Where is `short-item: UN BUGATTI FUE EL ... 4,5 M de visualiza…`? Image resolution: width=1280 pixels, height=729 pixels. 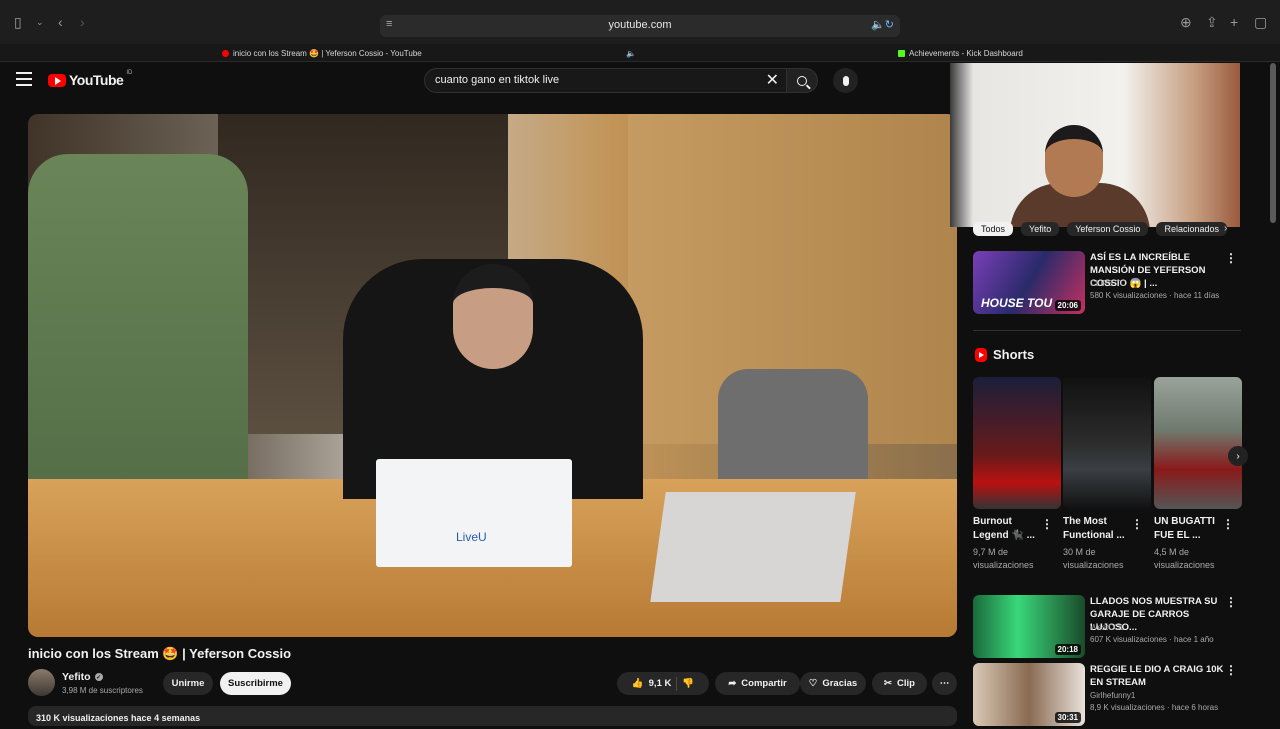
short-item: UN BUGATTI FUE EL ... 4,5 M de visualiza… is located at coordinates (1198, 474).